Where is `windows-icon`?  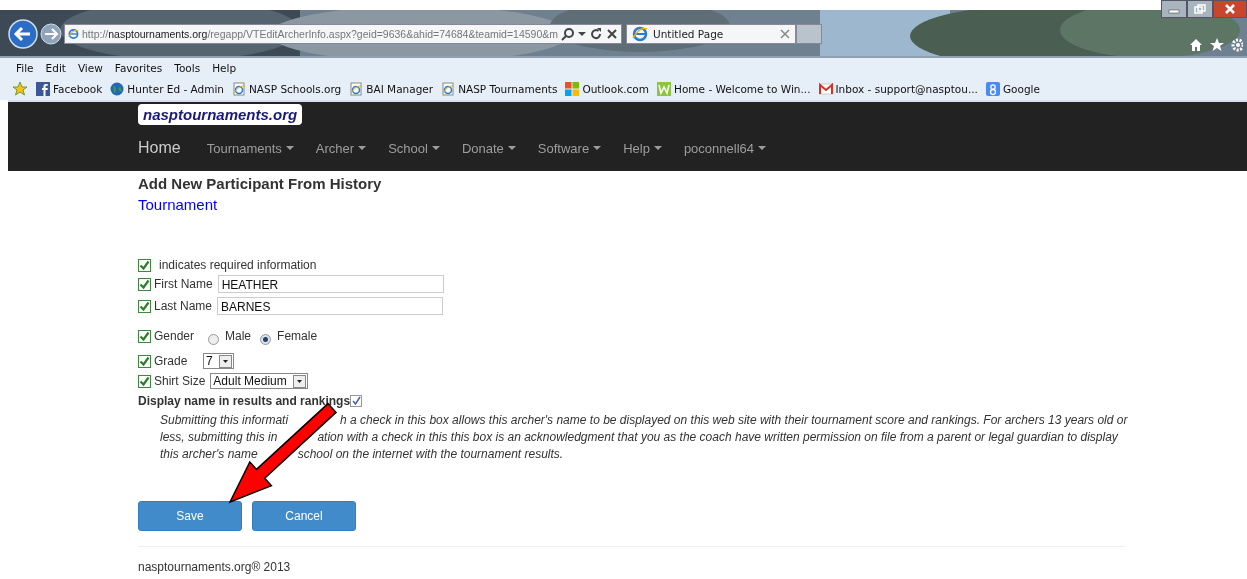
windows-icon is located at coordinates (572, 89).